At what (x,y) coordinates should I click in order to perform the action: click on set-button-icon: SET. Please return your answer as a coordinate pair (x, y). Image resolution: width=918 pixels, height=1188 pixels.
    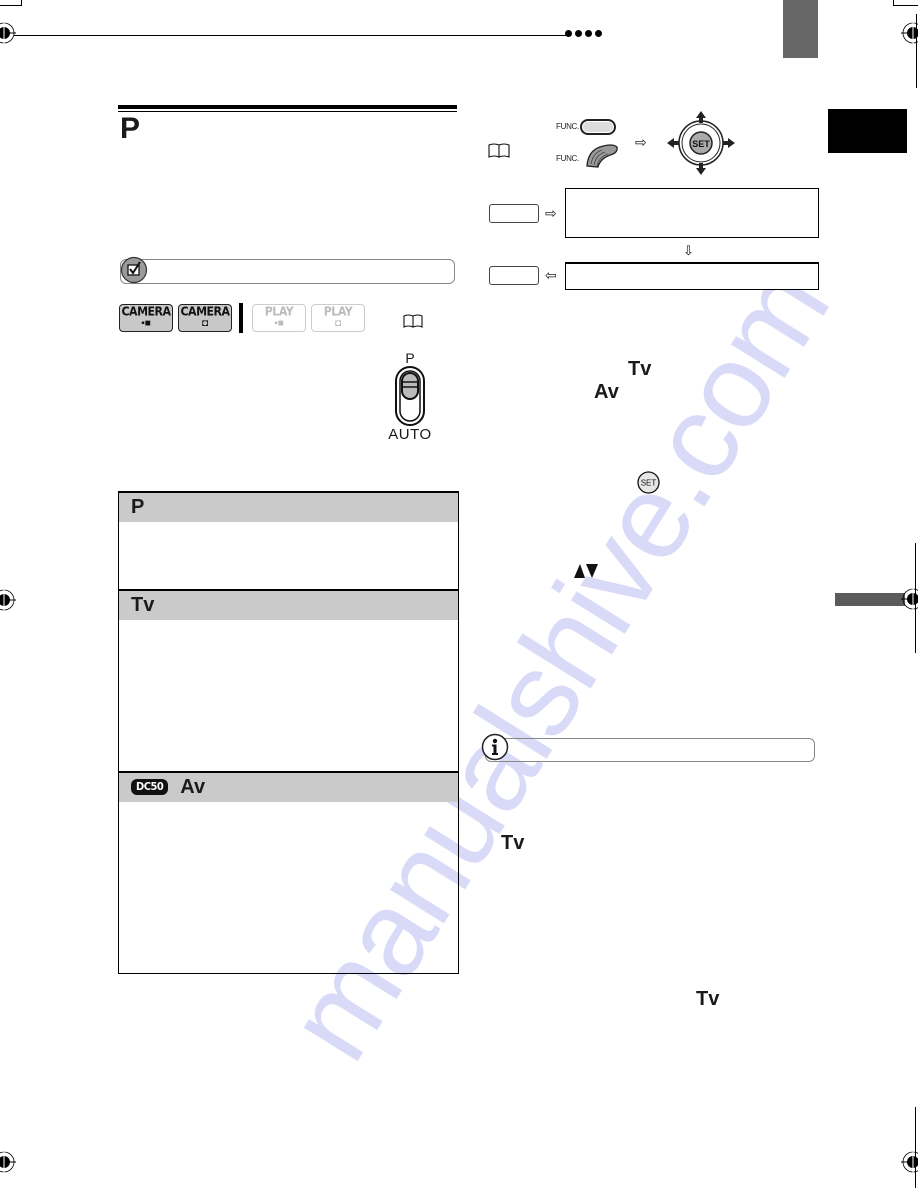
    Looking at the image, I should click on (648, 482).